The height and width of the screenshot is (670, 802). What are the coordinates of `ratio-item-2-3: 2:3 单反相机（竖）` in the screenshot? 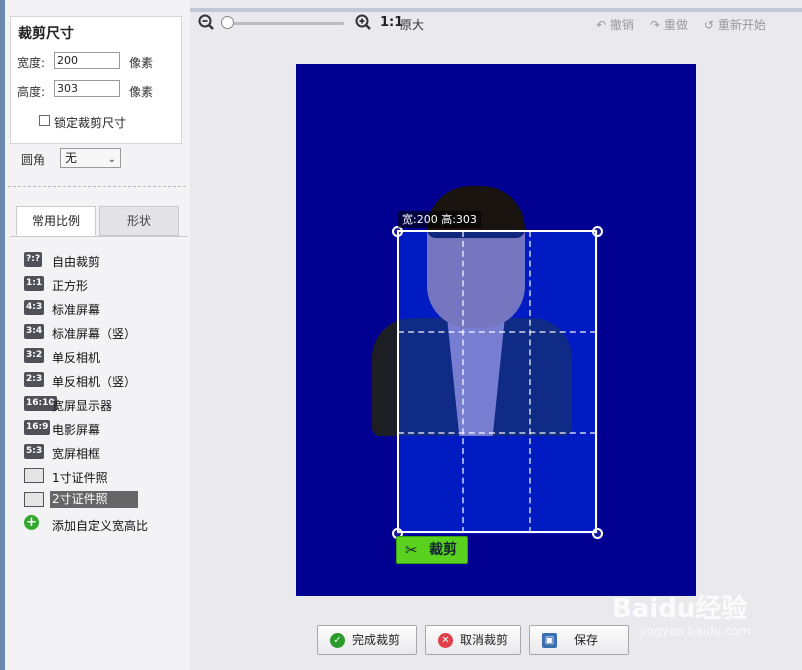 It's located at (92, 380).